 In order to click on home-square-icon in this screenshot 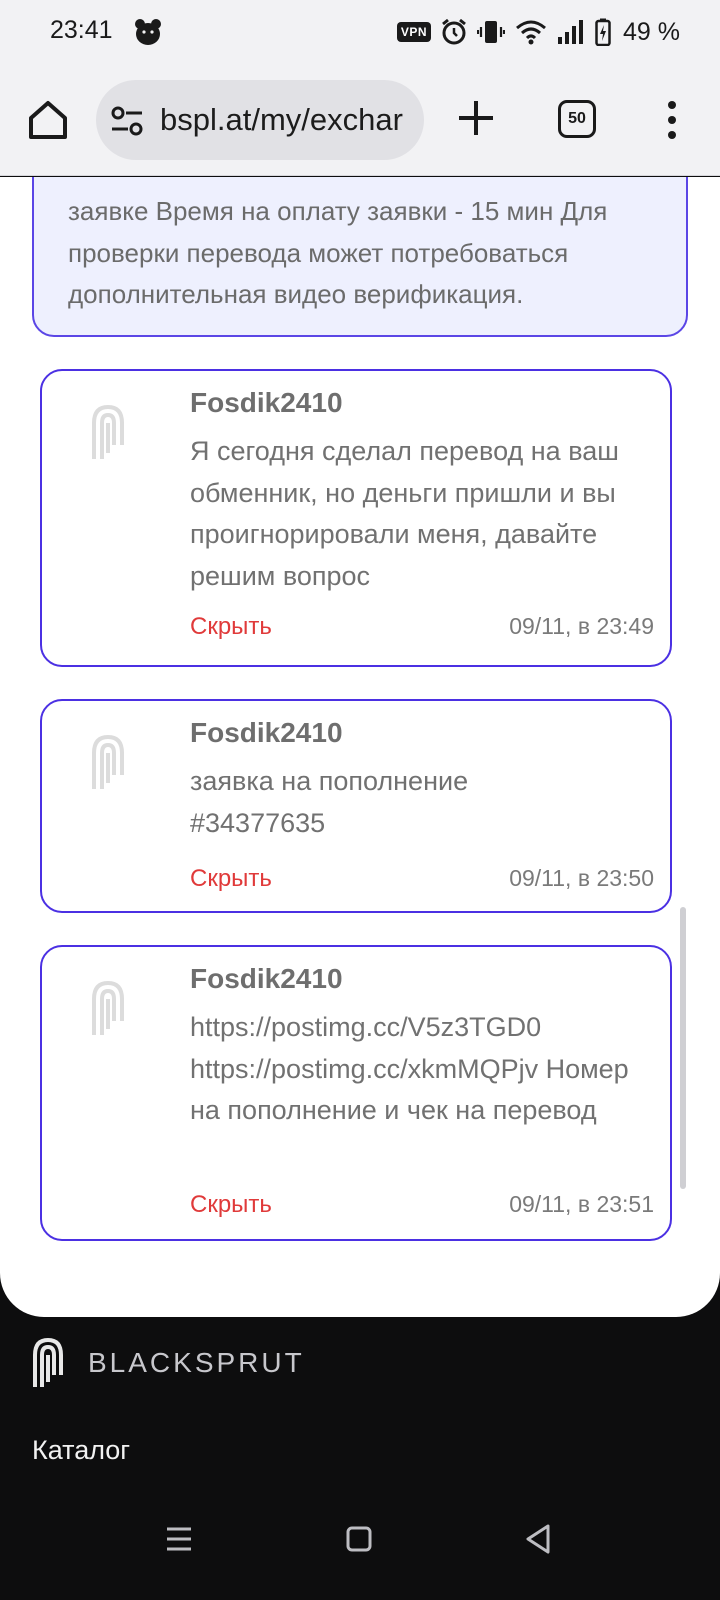, I will do `click(359, 1539)`.